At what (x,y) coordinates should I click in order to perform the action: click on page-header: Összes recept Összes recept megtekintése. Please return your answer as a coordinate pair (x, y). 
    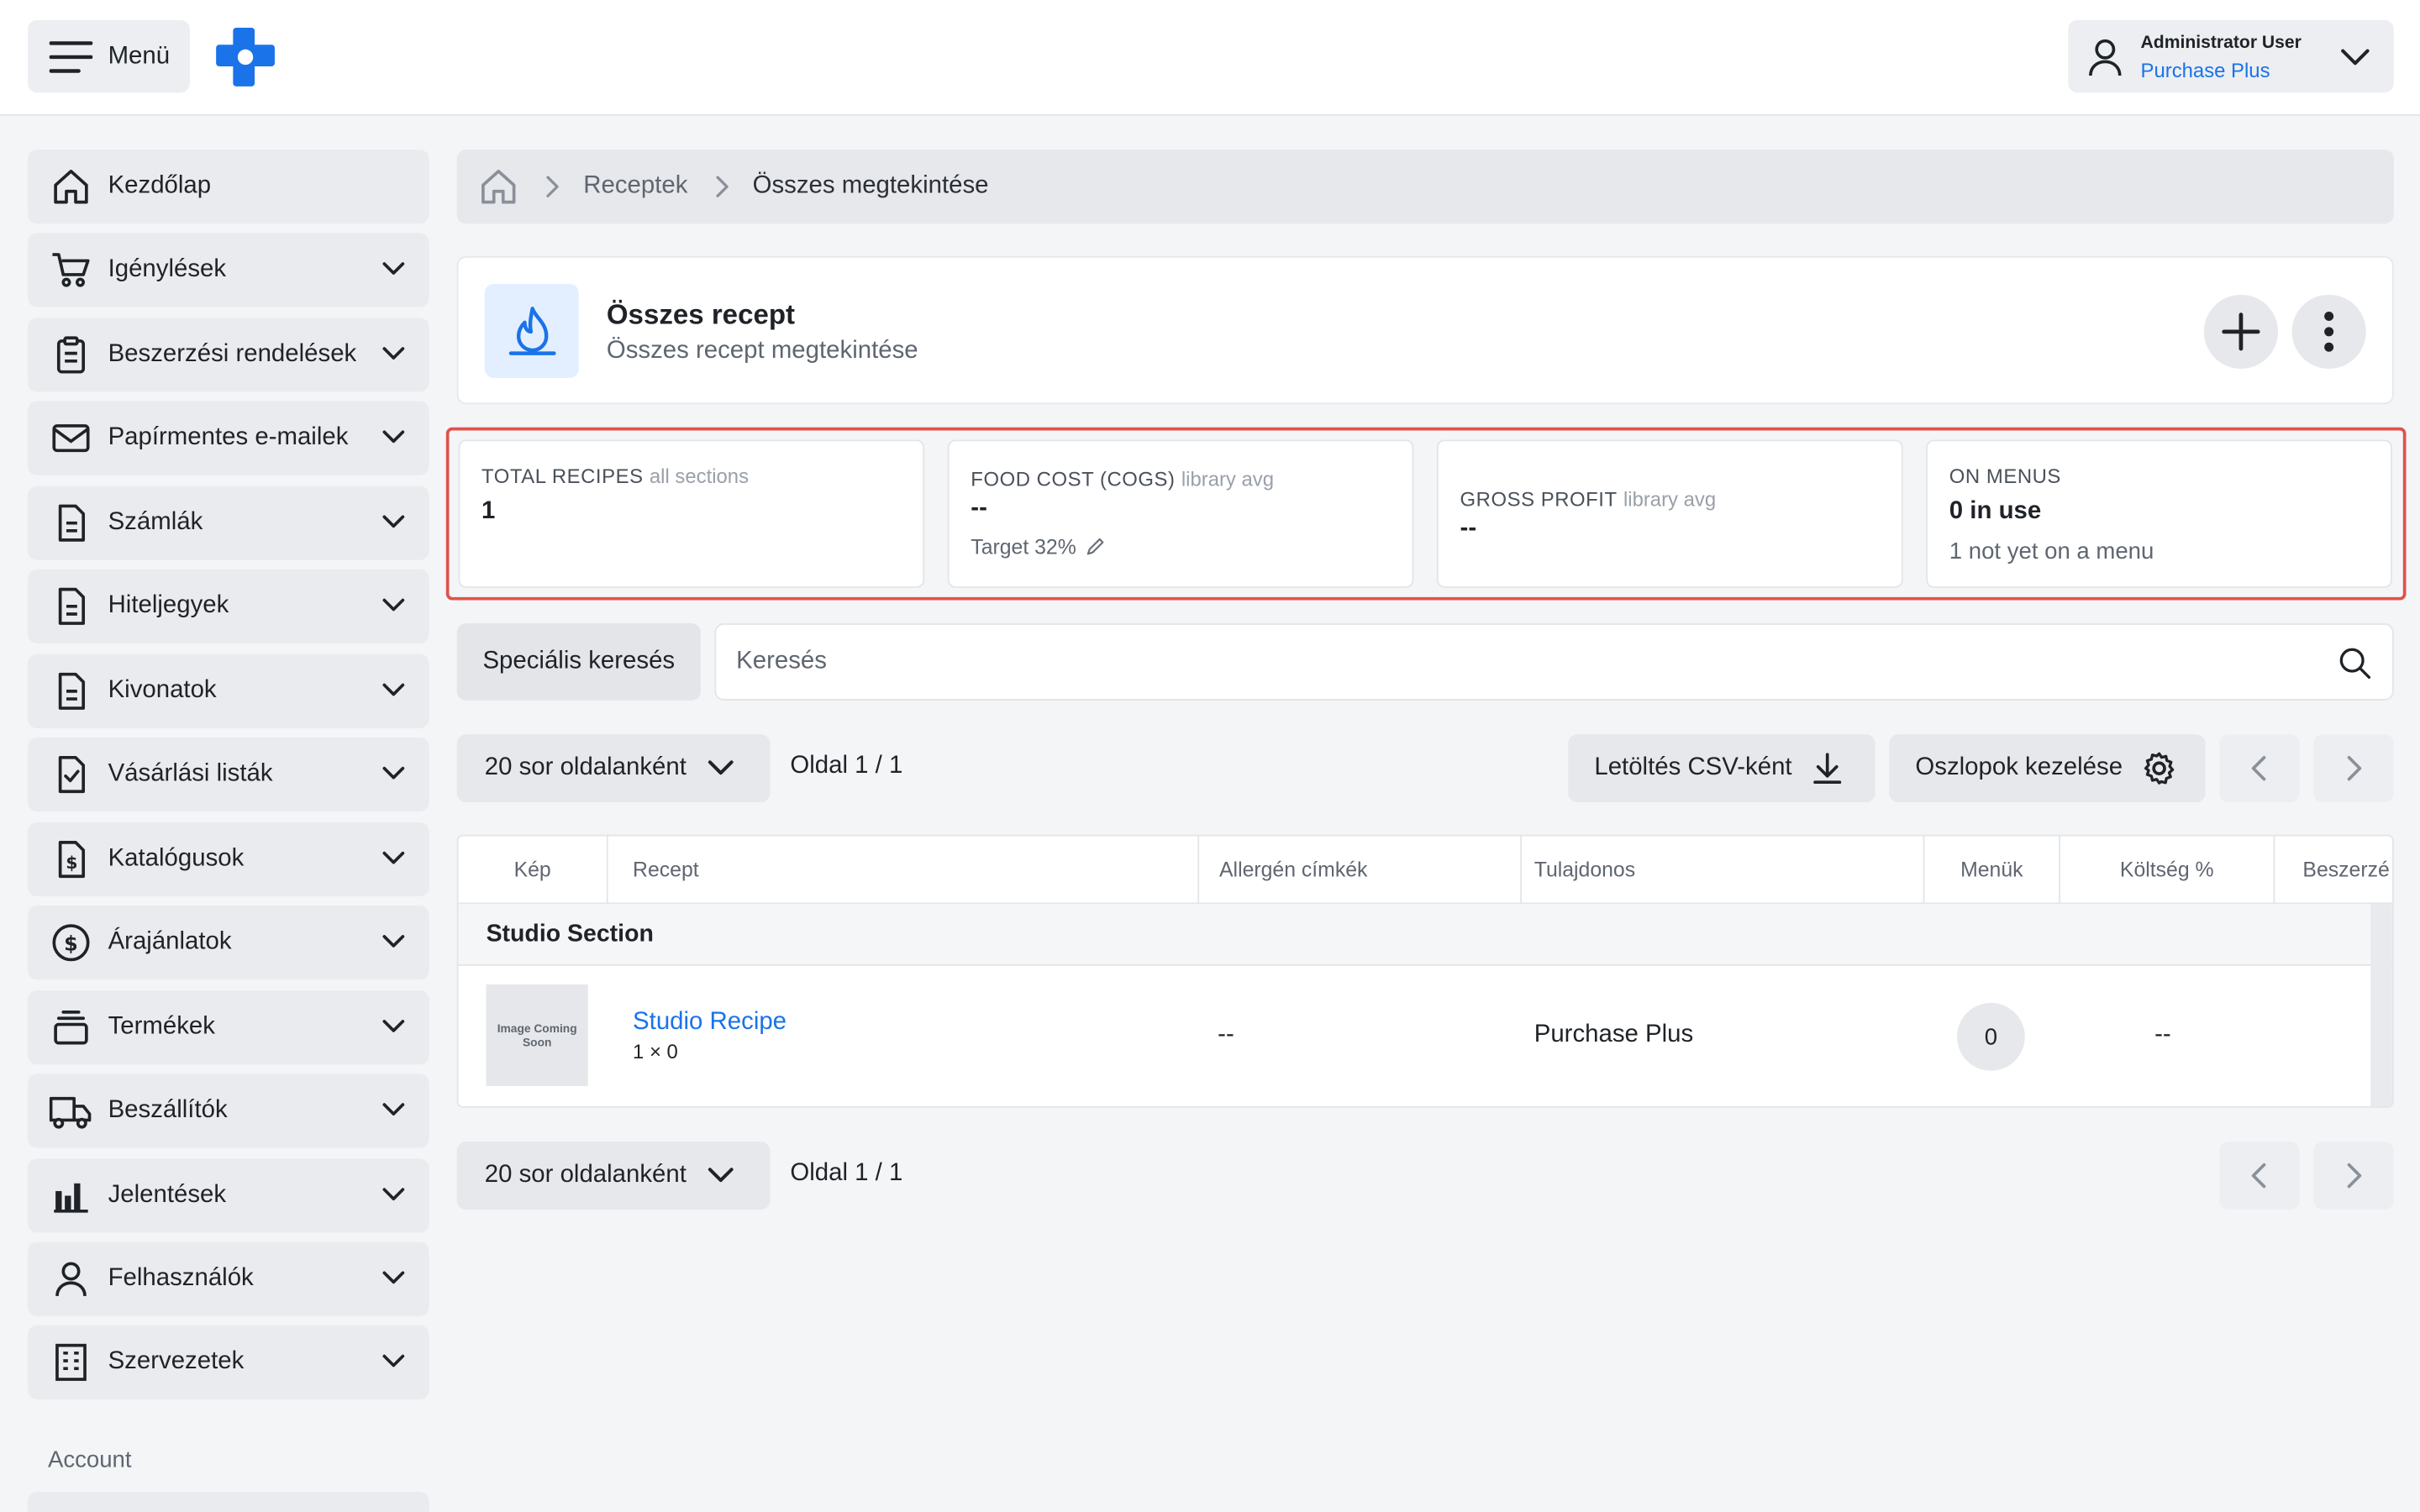
    Looking at the image, I should click on (1425, 330).